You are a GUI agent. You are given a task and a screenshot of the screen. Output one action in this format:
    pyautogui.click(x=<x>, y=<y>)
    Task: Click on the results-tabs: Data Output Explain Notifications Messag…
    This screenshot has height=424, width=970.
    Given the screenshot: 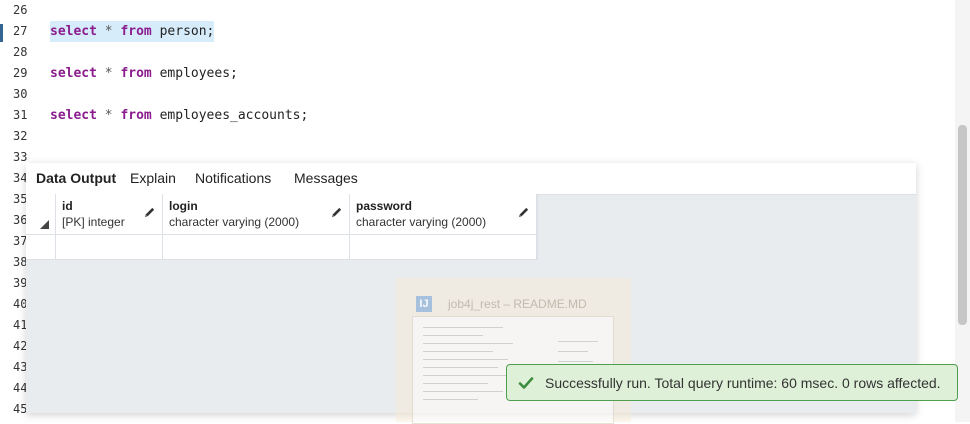 What is the action you would take?
    pyautogui.click(x=471, y=179)
    